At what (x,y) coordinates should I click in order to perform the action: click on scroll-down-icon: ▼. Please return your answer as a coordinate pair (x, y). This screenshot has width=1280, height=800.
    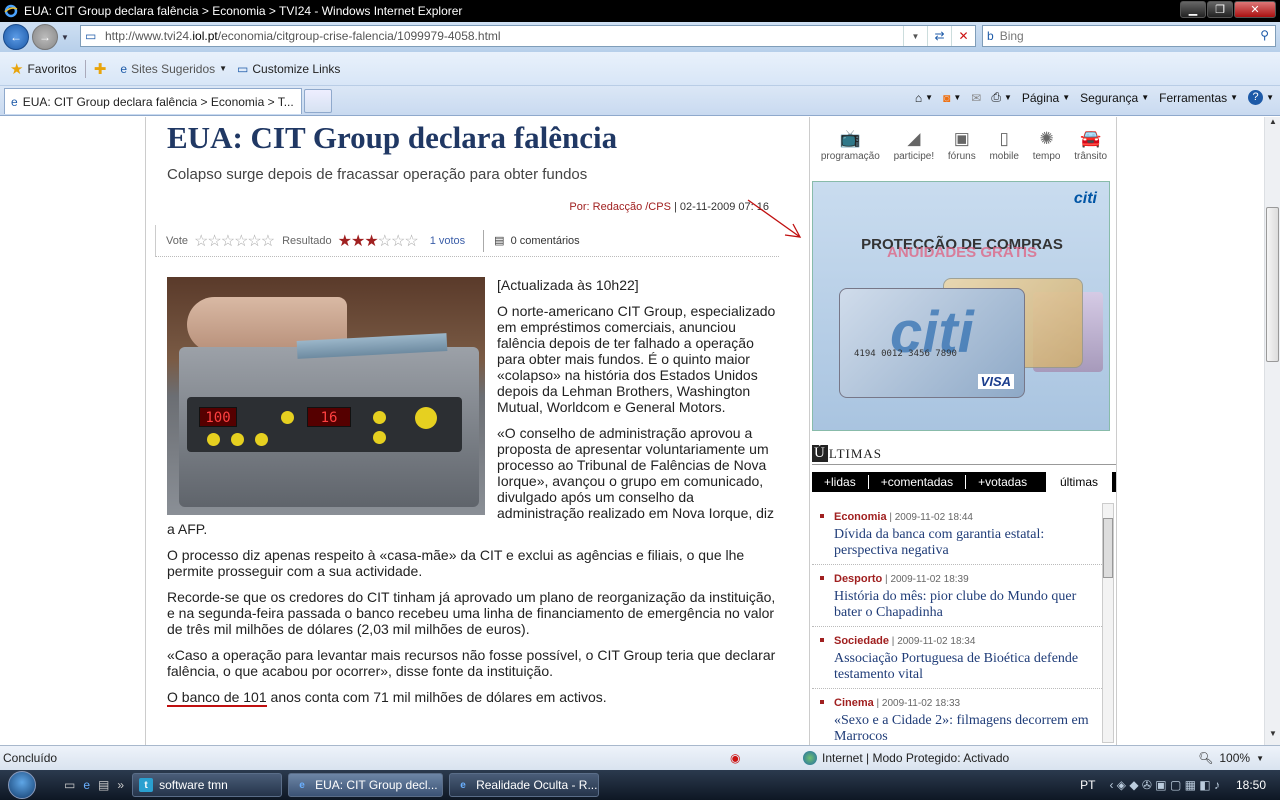
    Looking at the image, I should click on (1272, 737).